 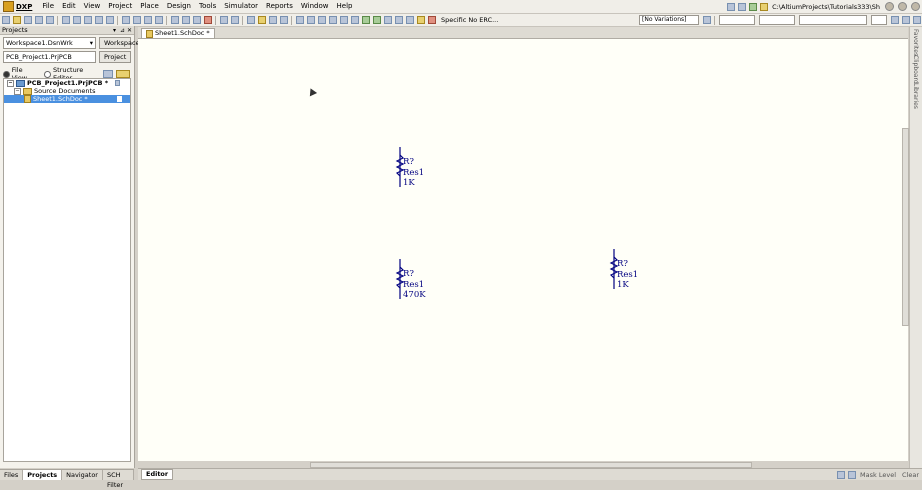 I want to click on project-folder-icon, so click(x=123, y=74).